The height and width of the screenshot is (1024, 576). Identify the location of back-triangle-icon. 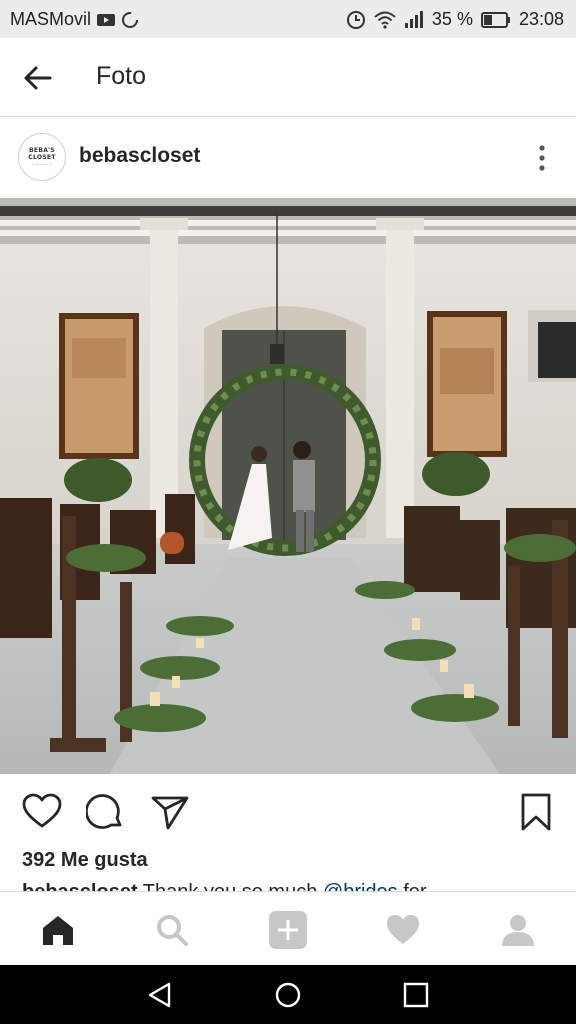
(160, 995).